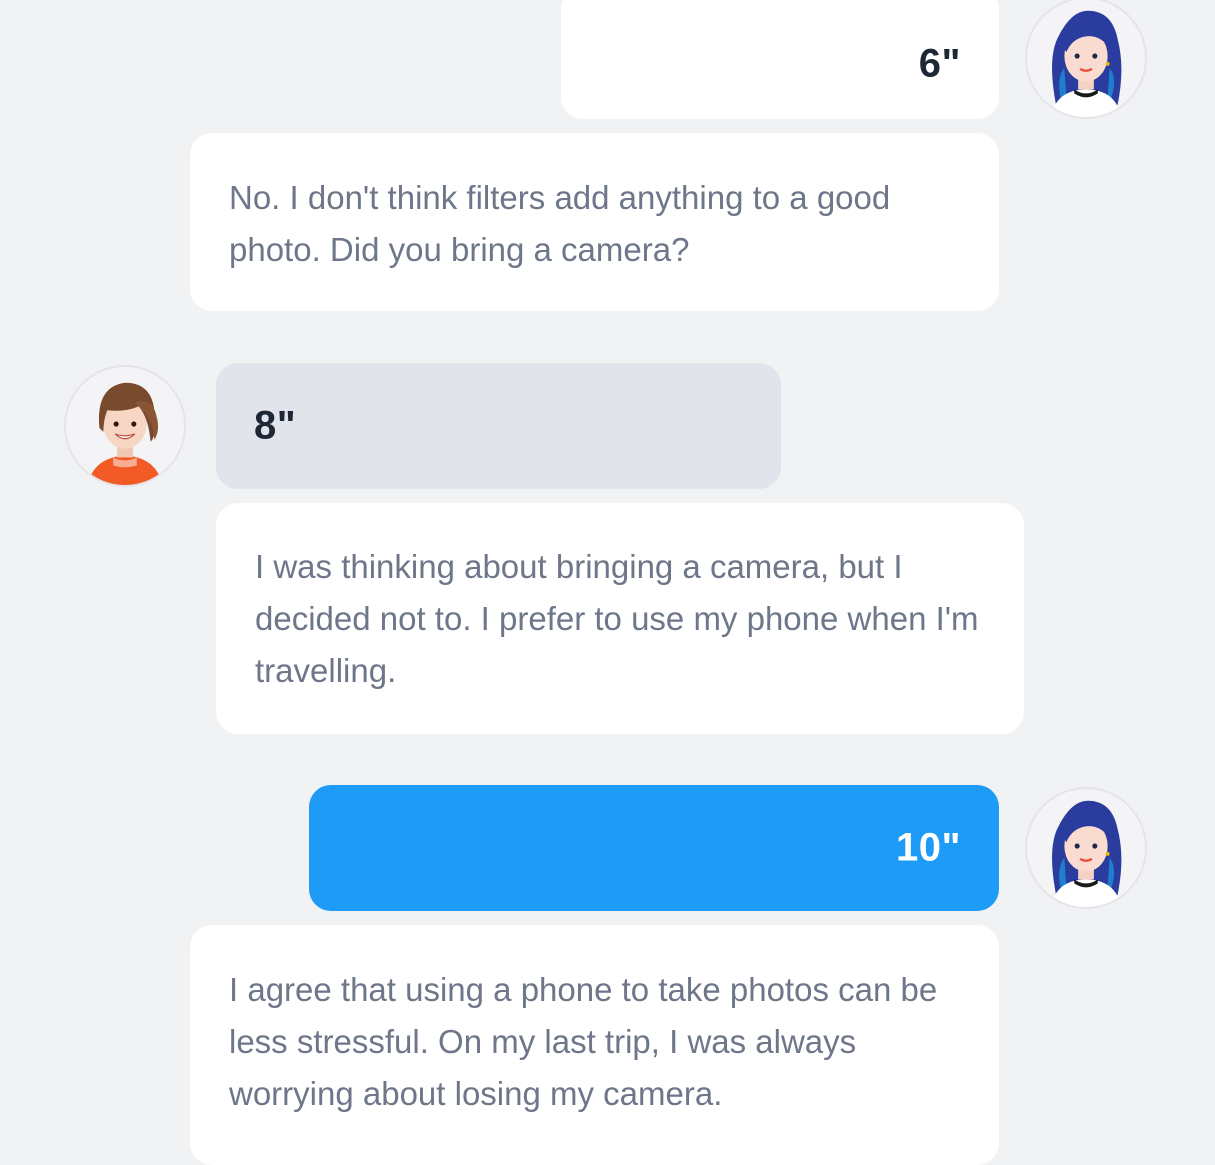 Image resolution: width=1215 pixels, height=1165 pixels. Describe the element at coordinates (275, 425) in the screenshot. I see `audio-duration: 8"` at that location.